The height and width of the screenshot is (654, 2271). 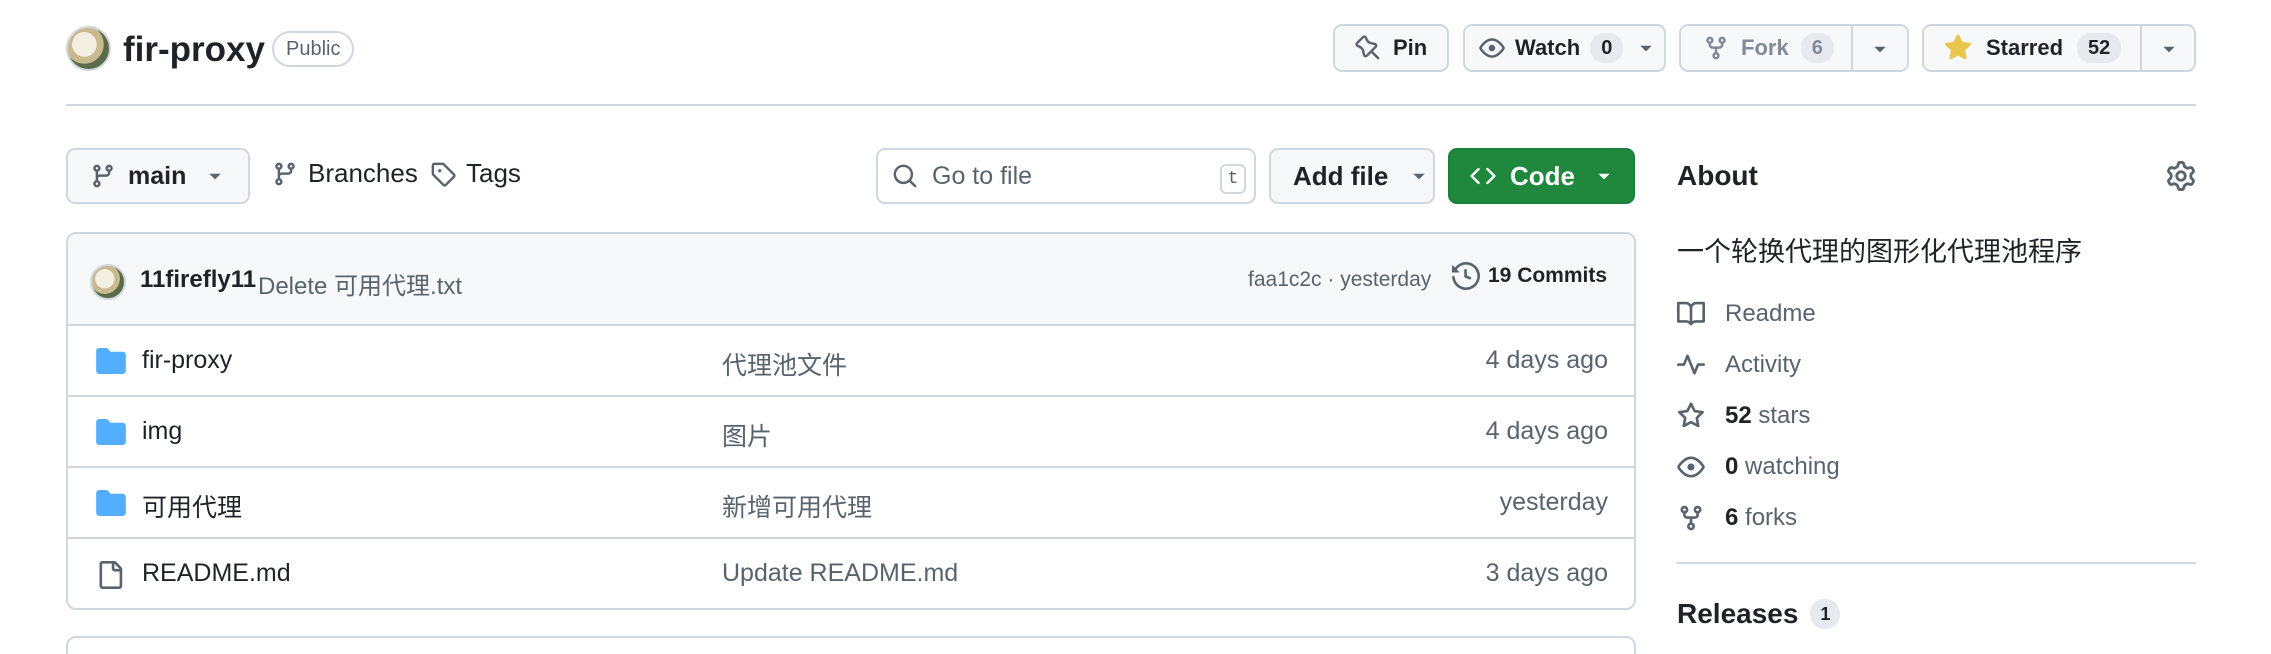 I want to click on star-count: 52, so click(x=2099, y=48).